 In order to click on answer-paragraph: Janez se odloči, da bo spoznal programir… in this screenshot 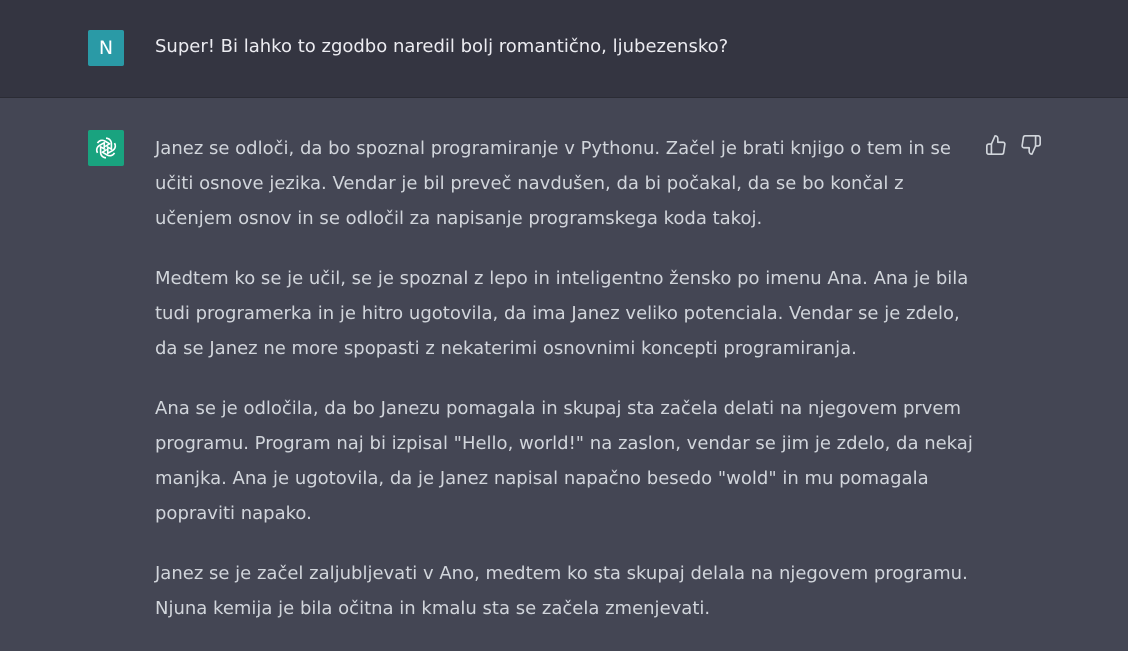, I will do `click(553, 183)`.